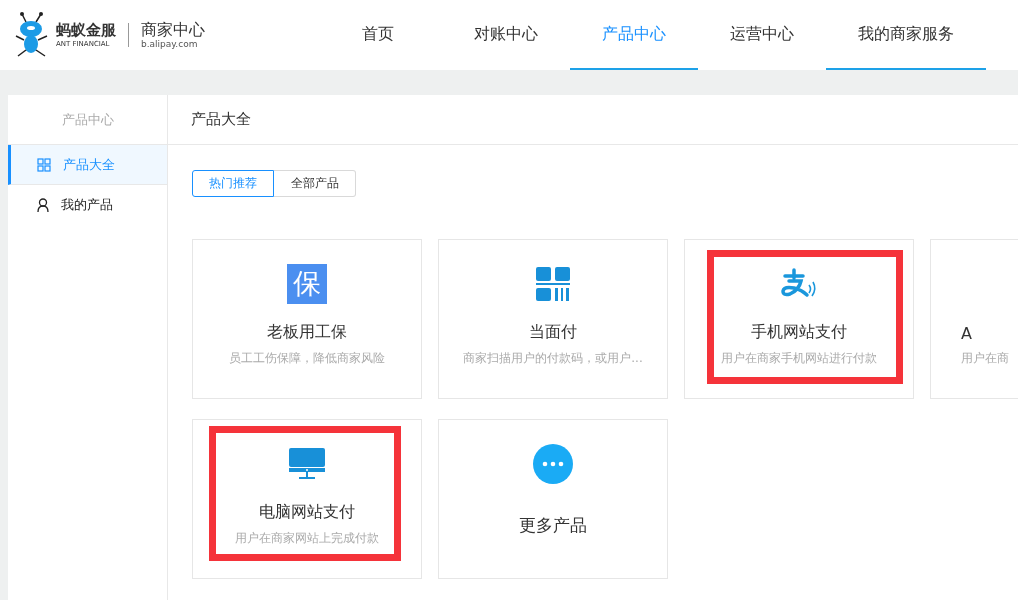 The width and height of the screenshot is (1018, 600). What do you see at coordinates (553, 332) in the screenshot?
I see `product-title: 当面付` at bounding box center [553, 332].